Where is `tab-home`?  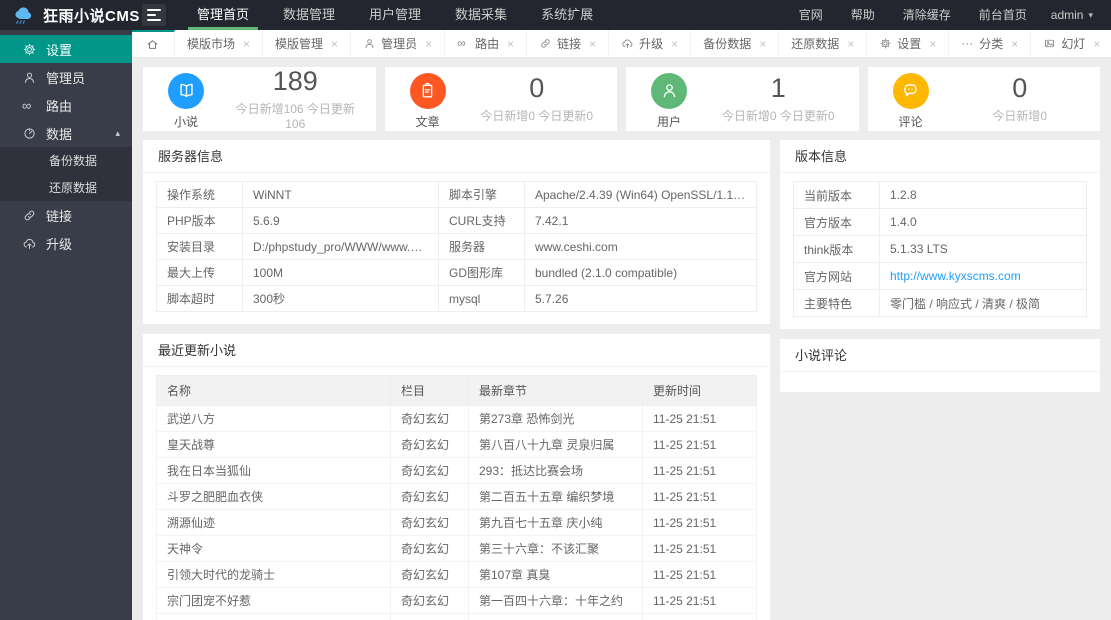
tab-home is located at coordinates (153, 43).